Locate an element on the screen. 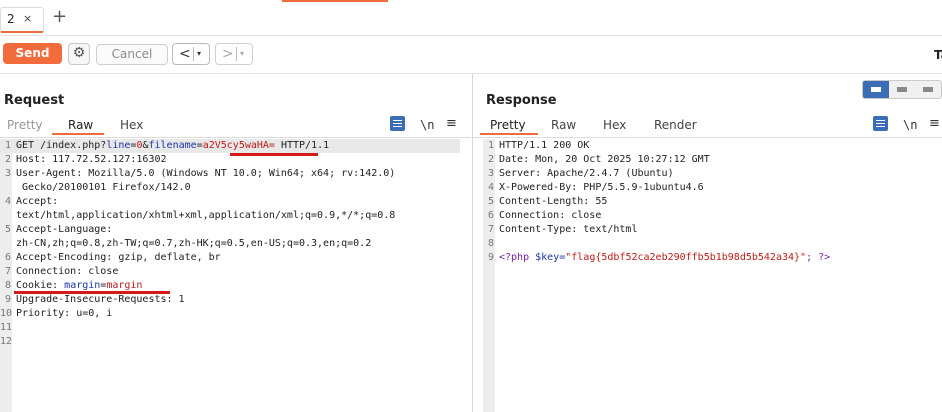 This screenshot has height=412, width=942. line-number: 10 is located at coordinates (6, 313).